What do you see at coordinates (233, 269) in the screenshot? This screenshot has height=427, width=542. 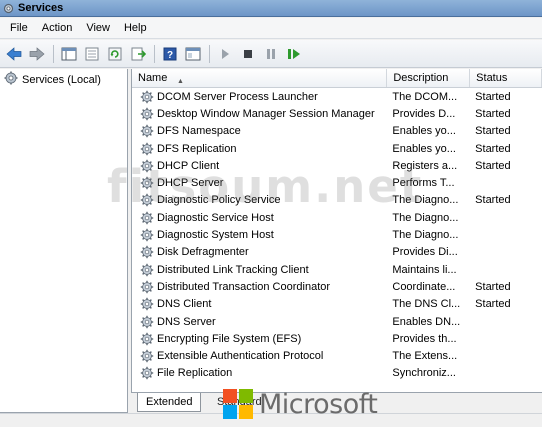 I see `service-name: Distributed Link Tracking Client` at bounding box center [233, 269].